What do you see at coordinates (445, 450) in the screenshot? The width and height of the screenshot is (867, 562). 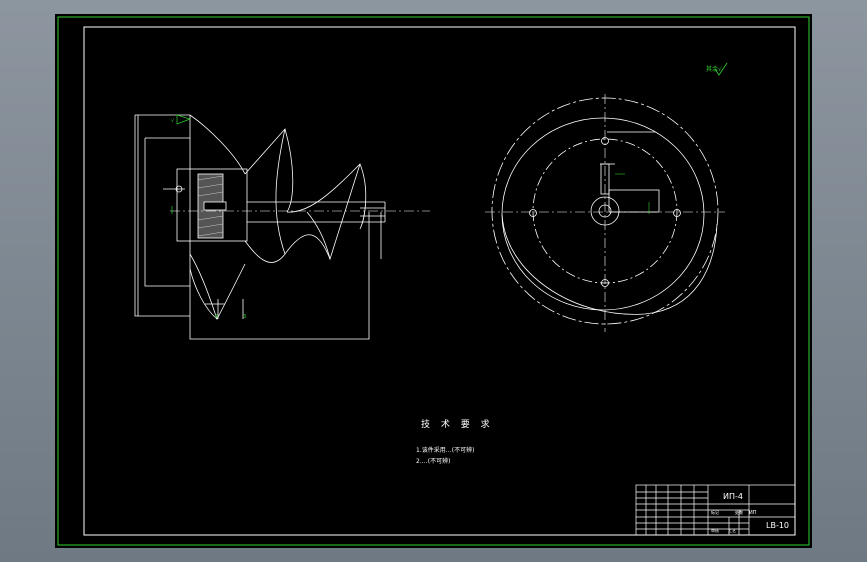 I see `tech-note: 1.该件采用…(不可辨)` at bounding box center [445, 450].